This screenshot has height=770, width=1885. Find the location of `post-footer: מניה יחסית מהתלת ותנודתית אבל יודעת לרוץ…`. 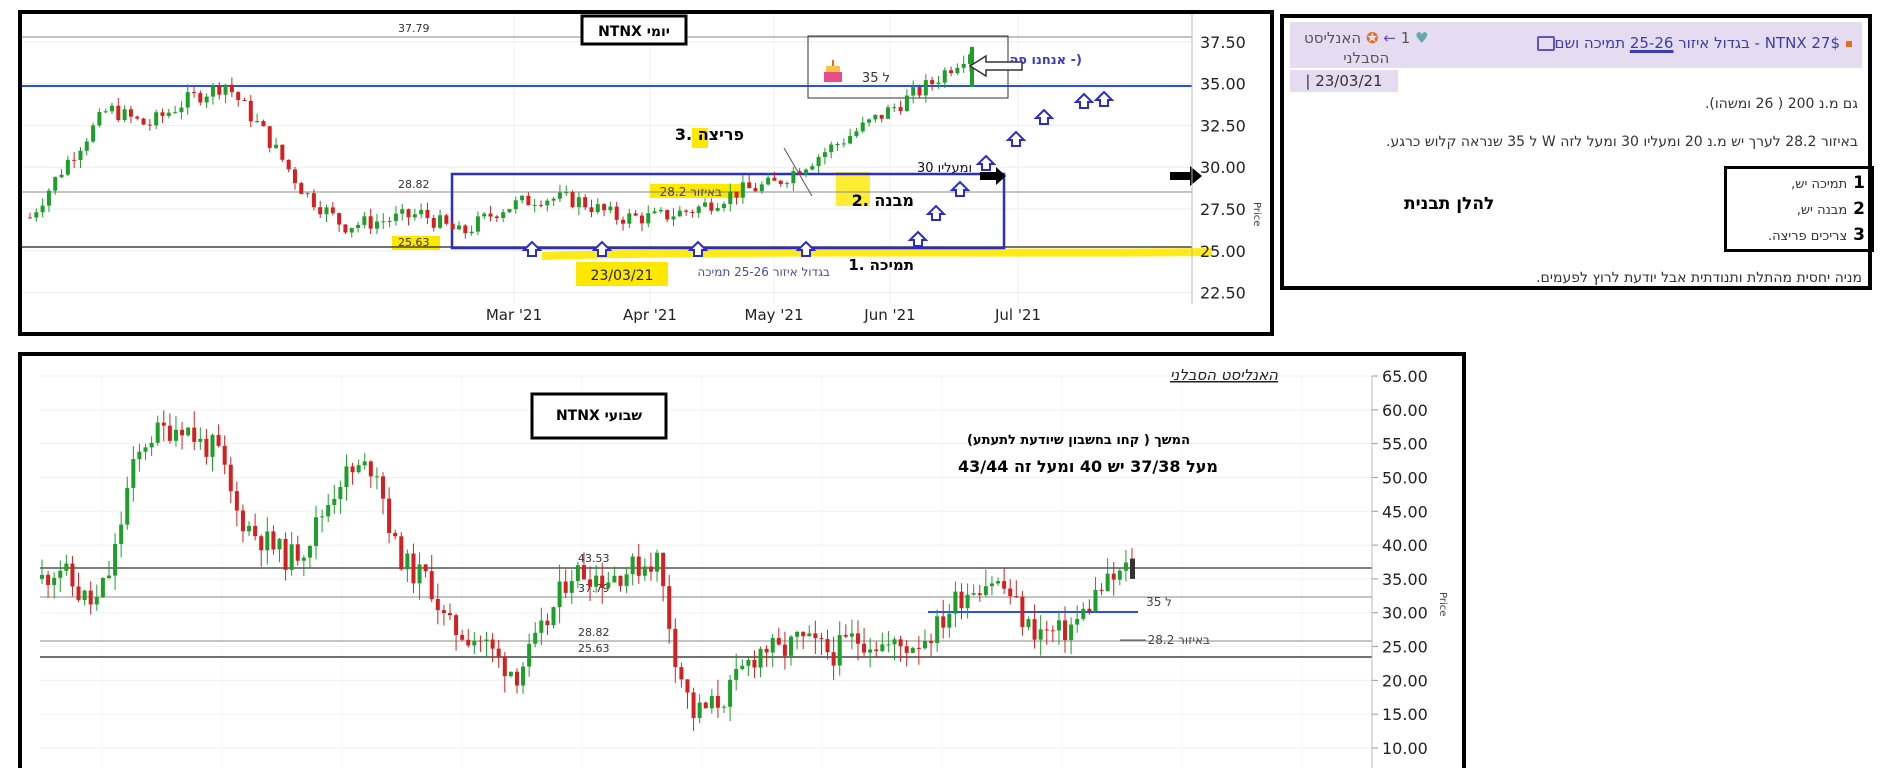

post-footer: מניה יחסית מהתלת ותנודתית אבל יודעת לרוץ… is located at coordinates (1699, 278).